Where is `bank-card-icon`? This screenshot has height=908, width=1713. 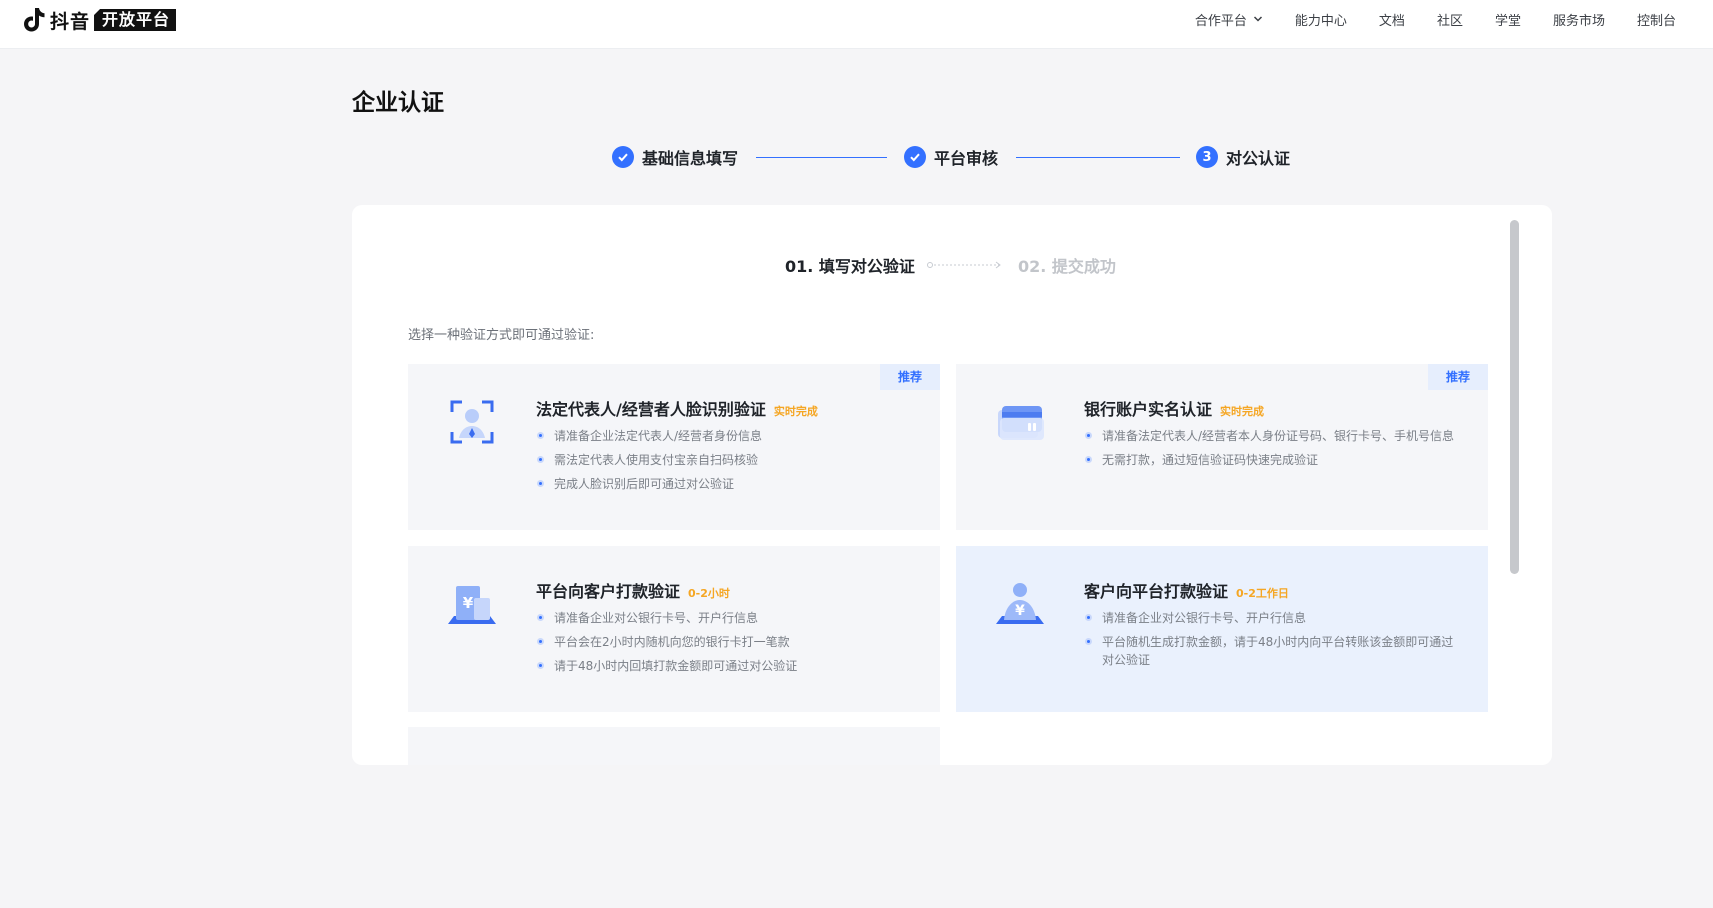
bank-card-icon is located at coordinates (1021, 423).